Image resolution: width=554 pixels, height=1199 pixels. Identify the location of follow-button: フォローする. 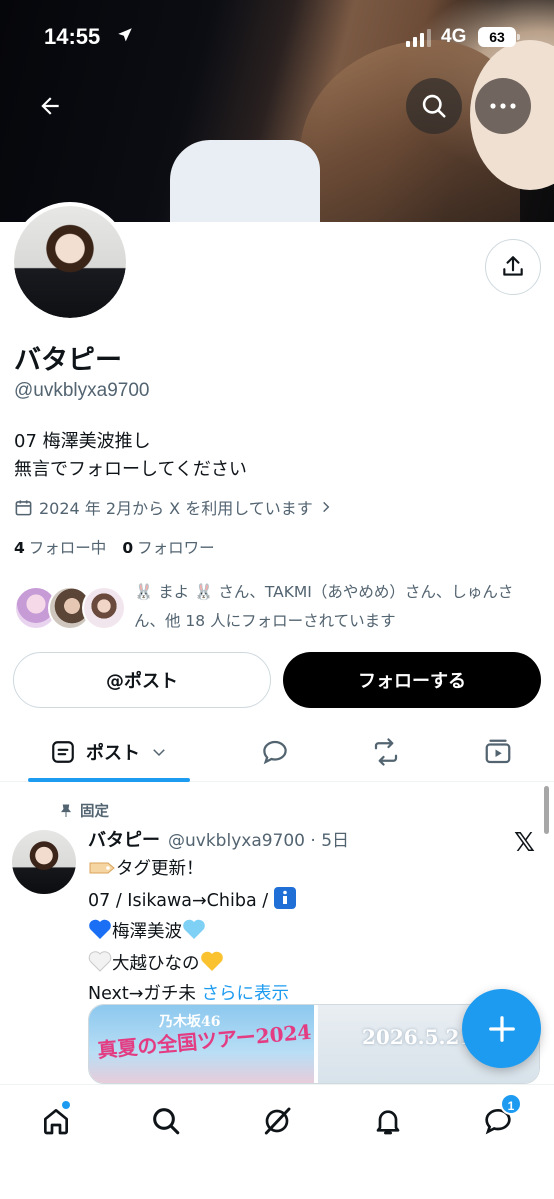
(412, 680).